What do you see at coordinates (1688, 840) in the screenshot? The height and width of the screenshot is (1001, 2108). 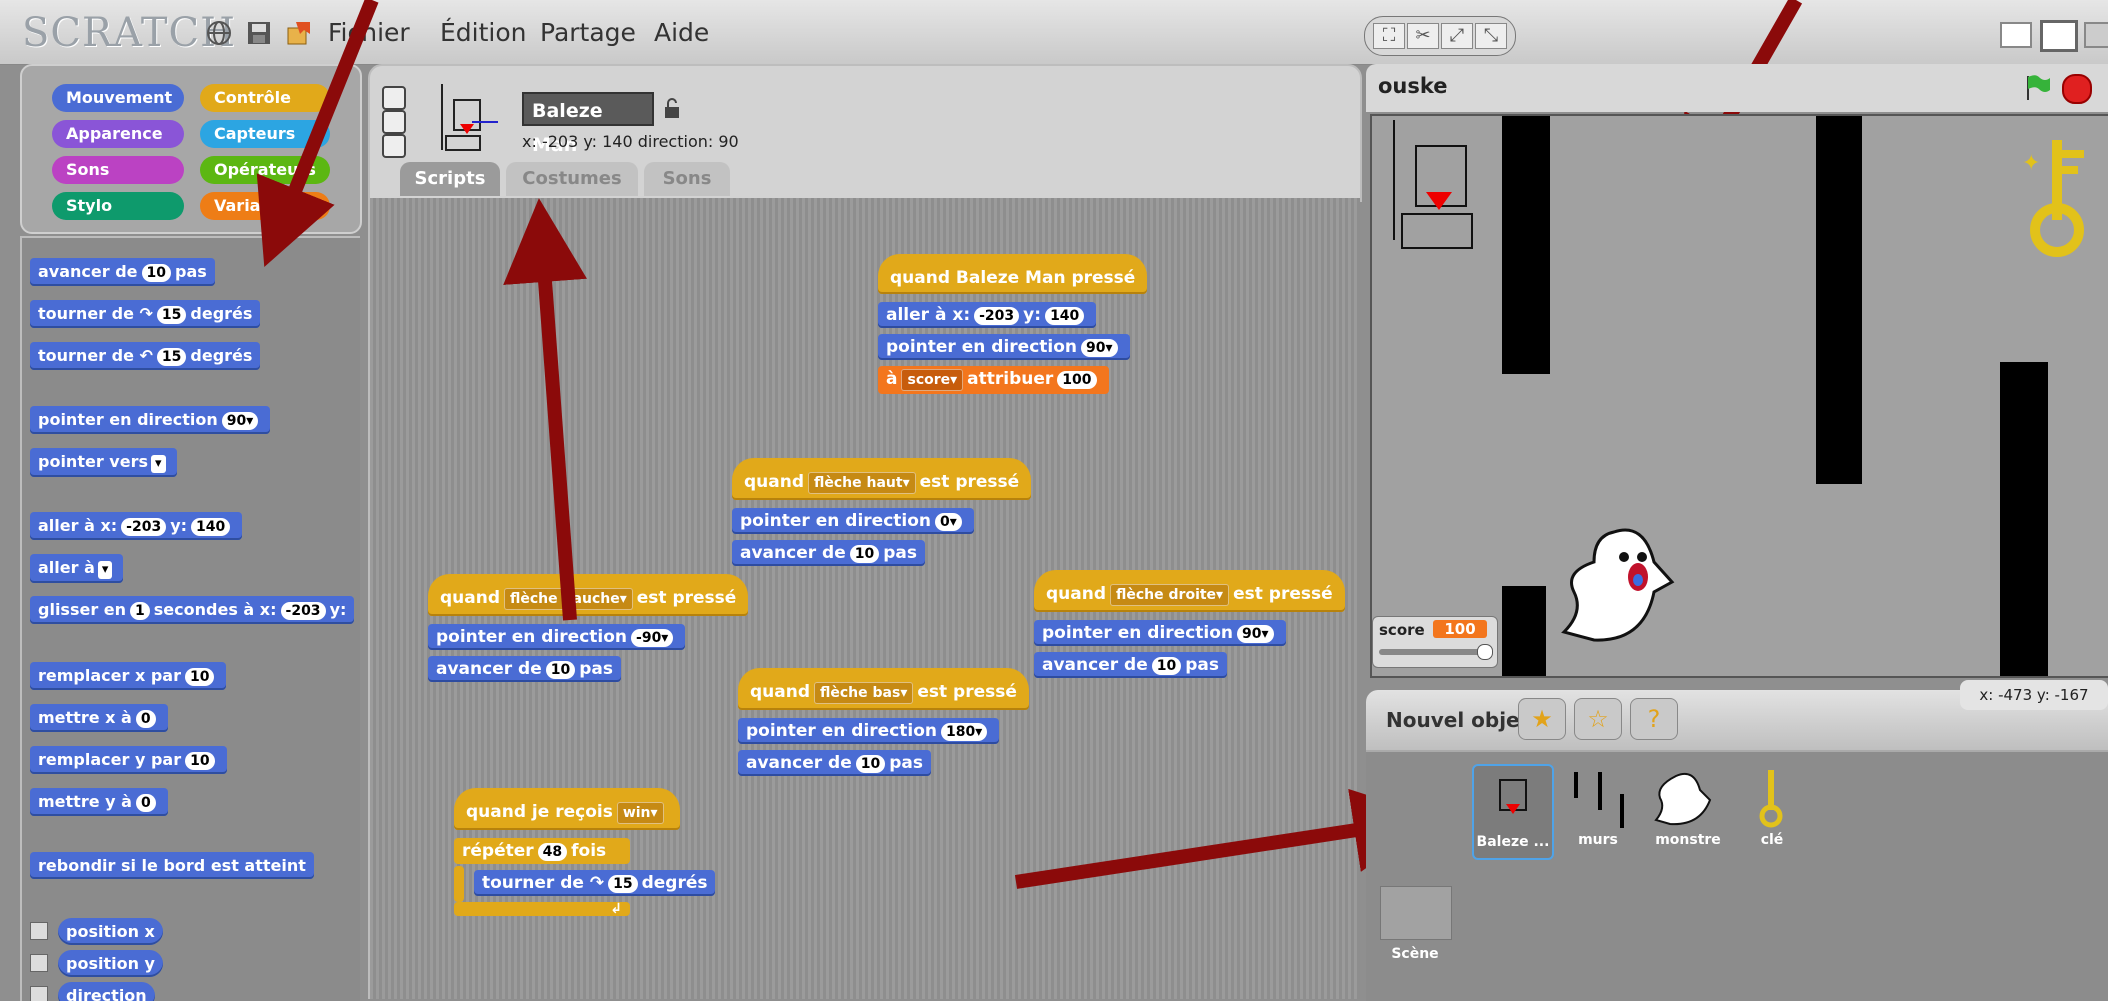 I see `sprite-name: monstre` at bounding box center [1688, 840].